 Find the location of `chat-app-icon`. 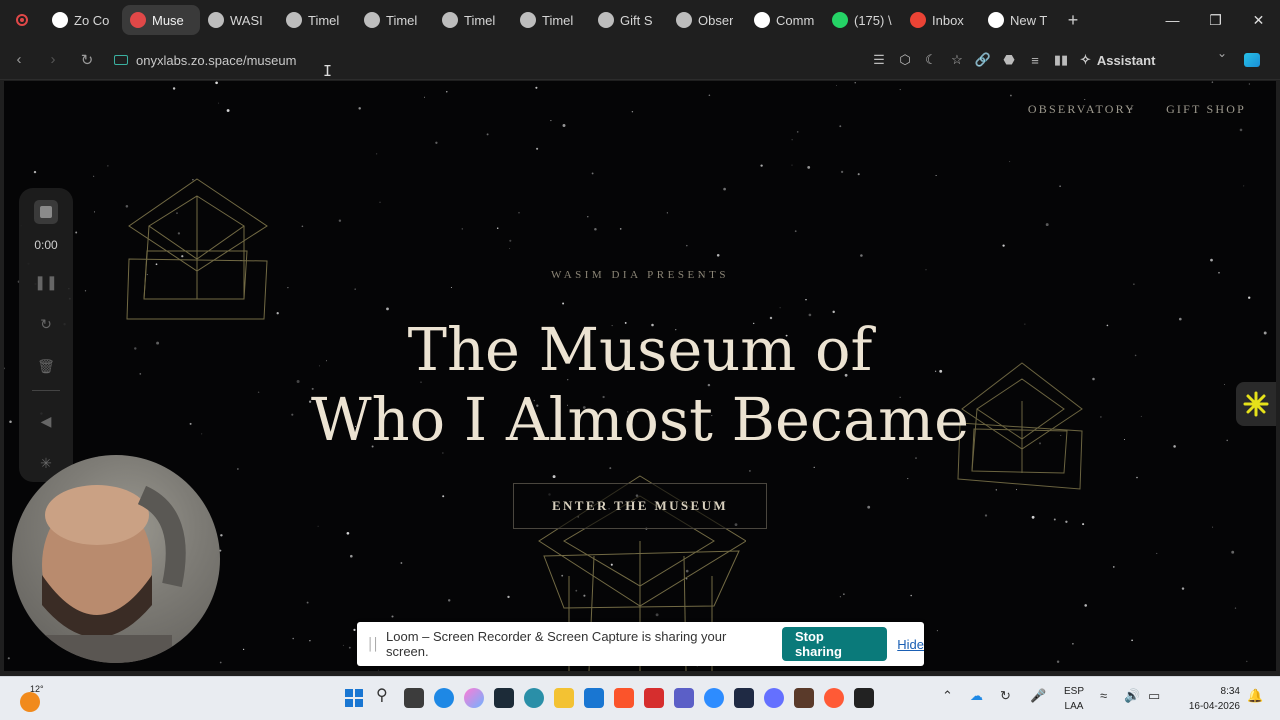

chat-app-icon is located at coordinates (774, 698).